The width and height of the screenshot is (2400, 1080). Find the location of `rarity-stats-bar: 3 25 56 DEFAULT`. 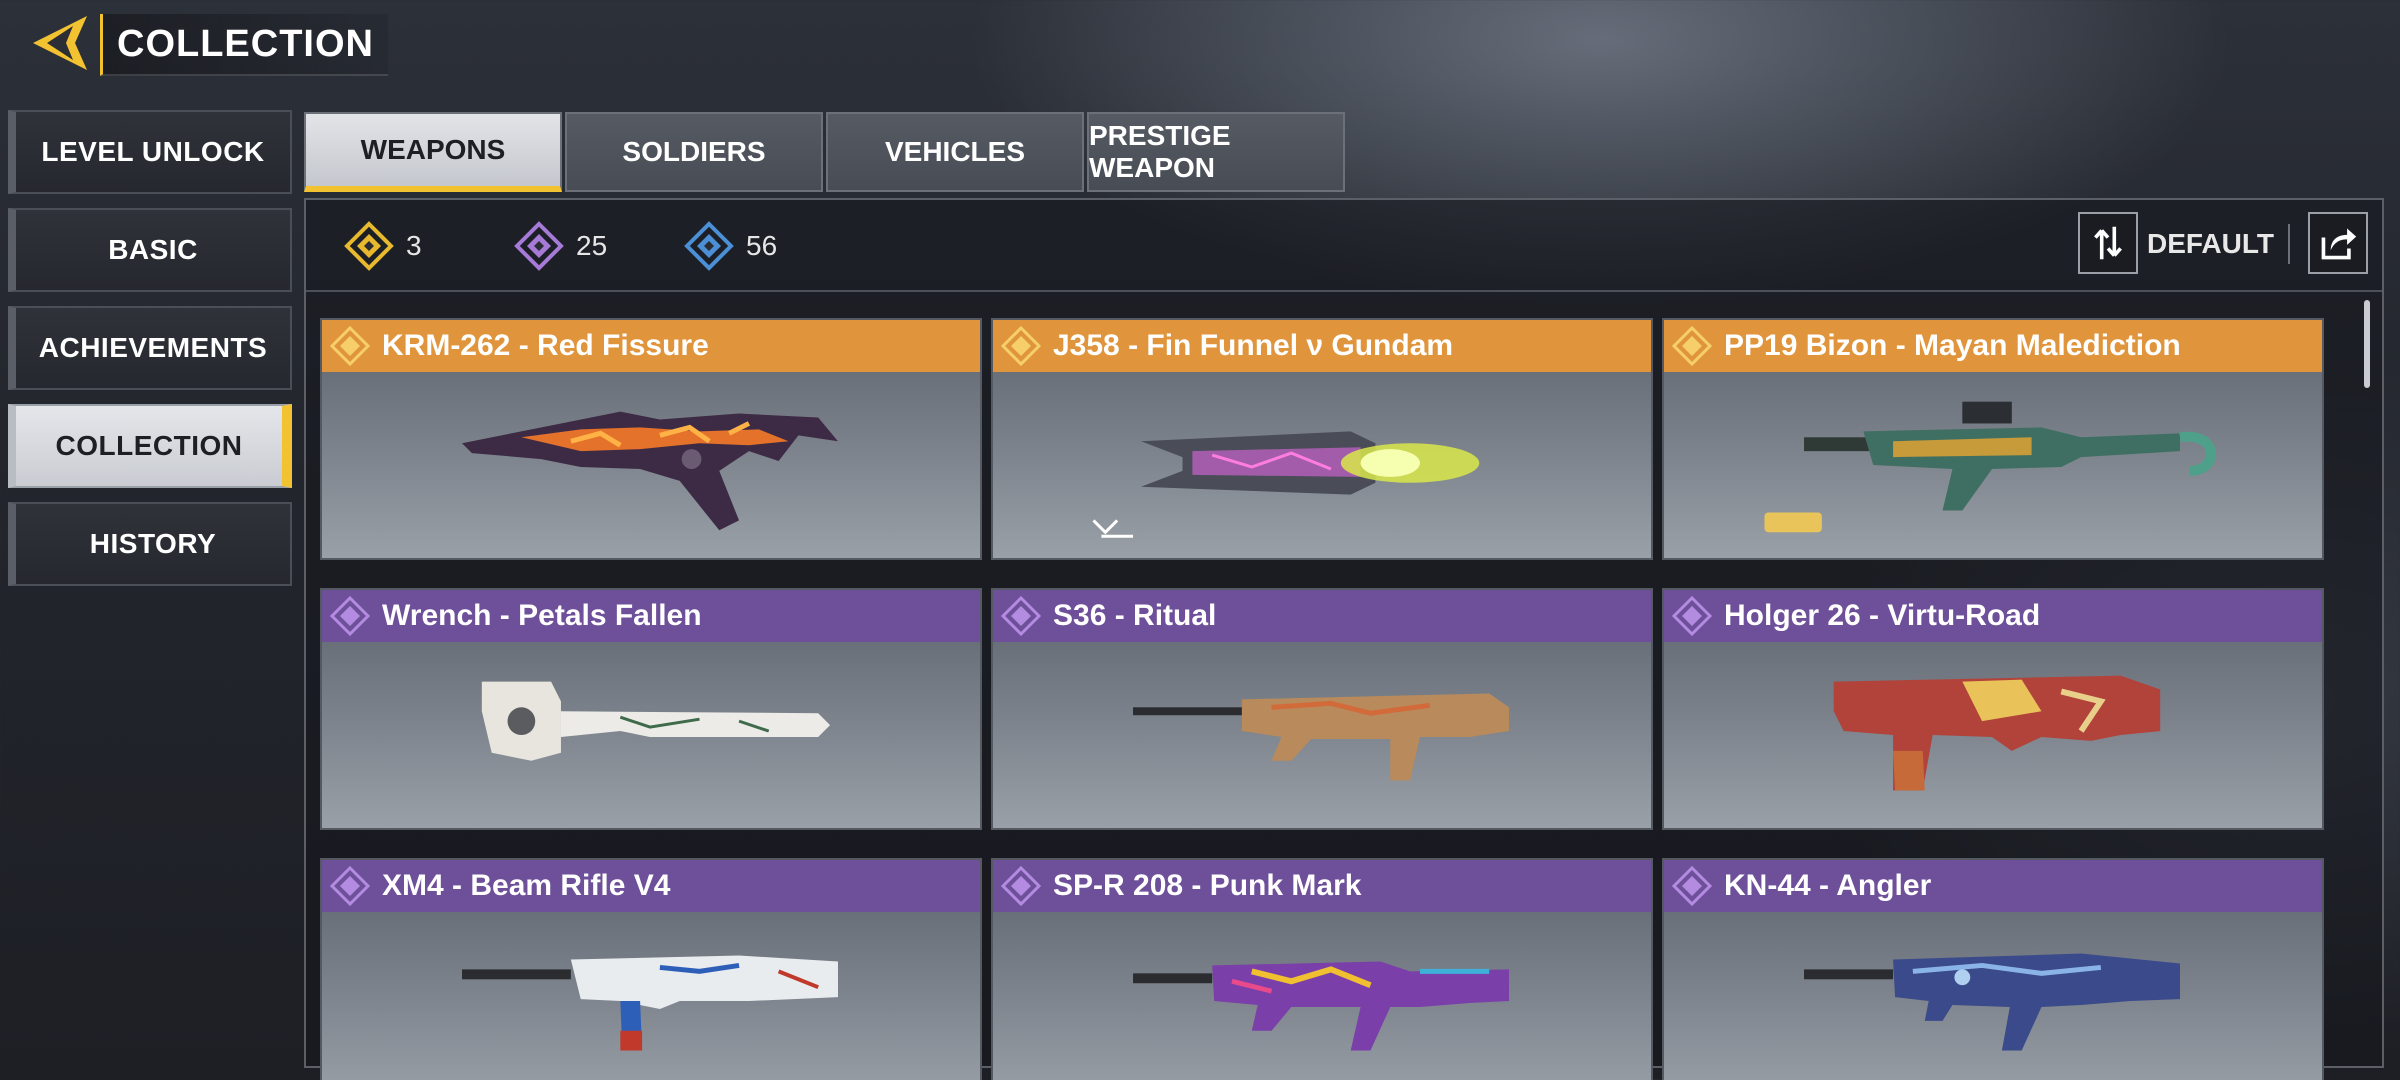

rarity-stats-bar: 3 25 56 DEFAULT is located at coordinates (1344, 246).